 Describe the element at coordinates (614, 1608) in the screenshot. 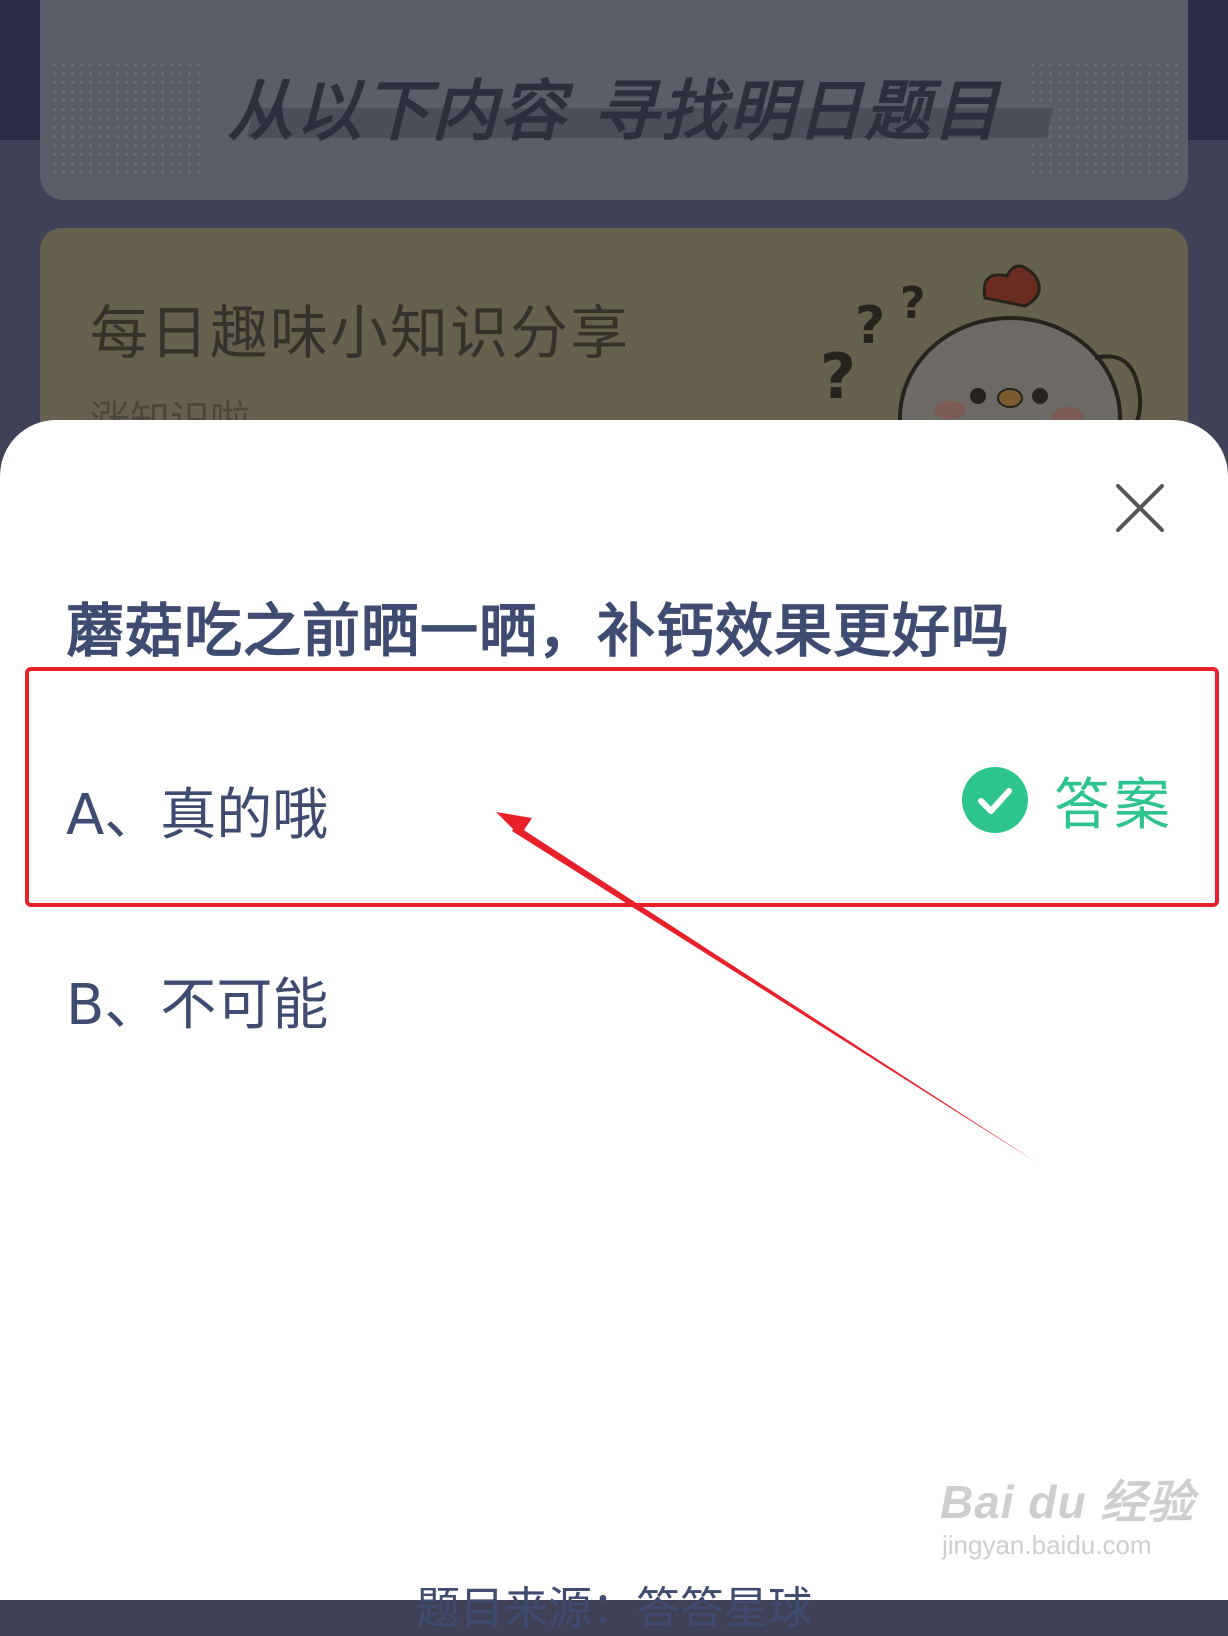

I see `question-source-text: 题目来源：答答星球` at that location.